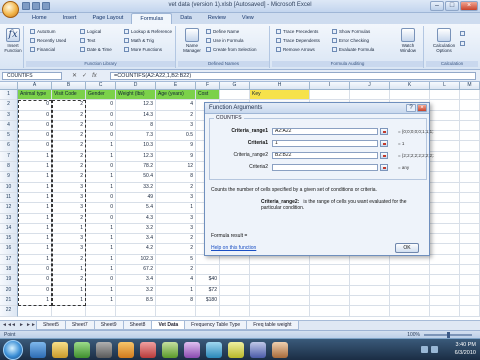  I want to click on close-button: ×, so click(469, 6).